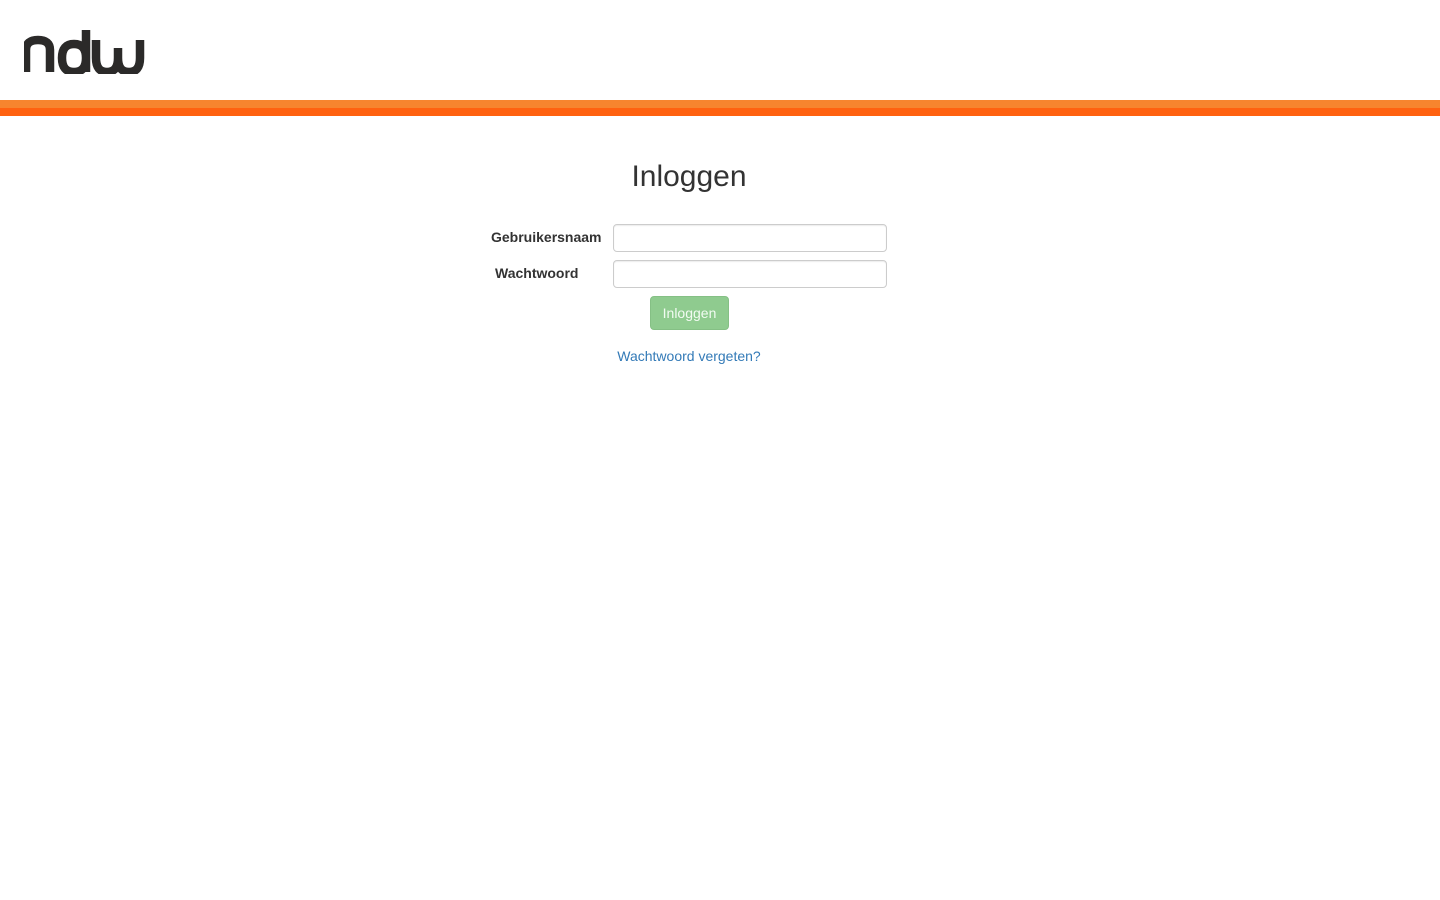  I want to click on password-label: Wachtwoord, so click(537, 273).